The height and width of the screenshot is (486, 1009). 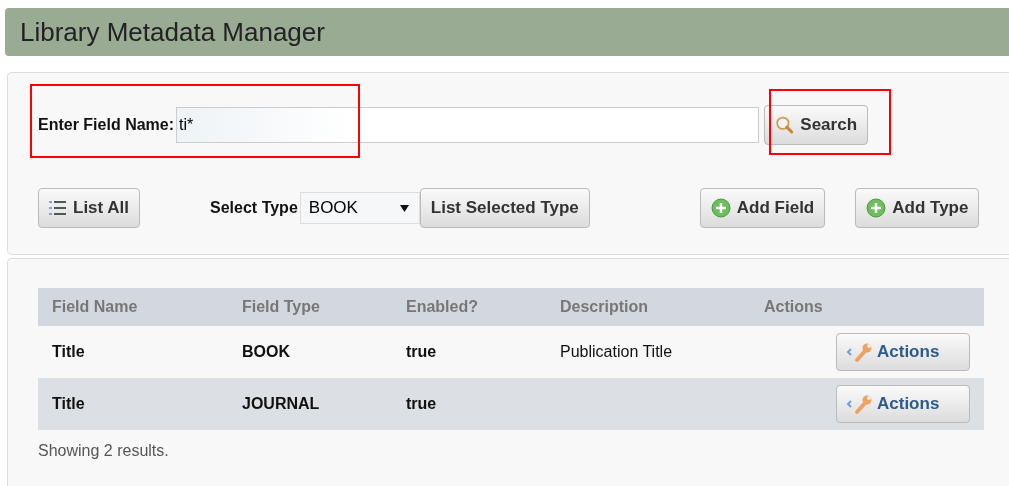 I want to click on table-cell-text: JOURNAL, so click(x=281, y=404).